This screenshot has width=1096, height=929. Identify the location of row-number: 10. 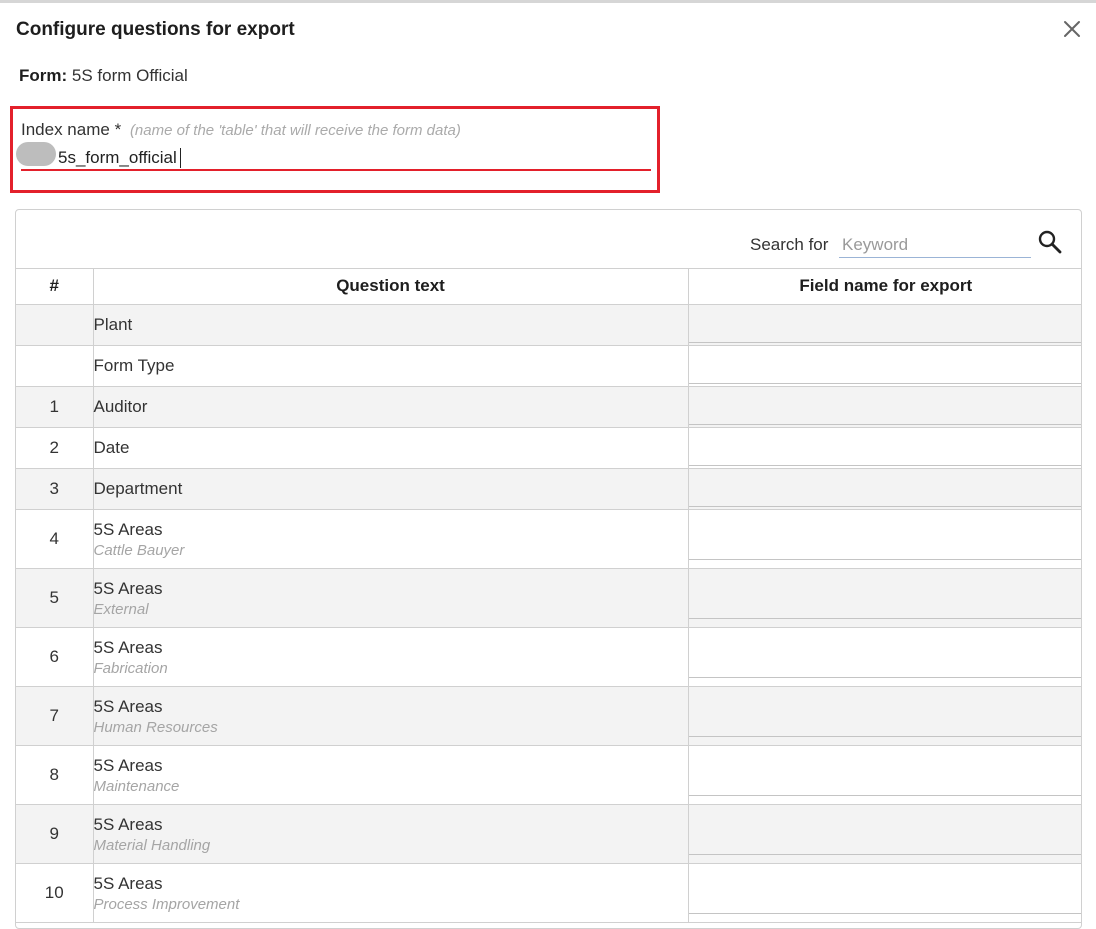
(55, 893).